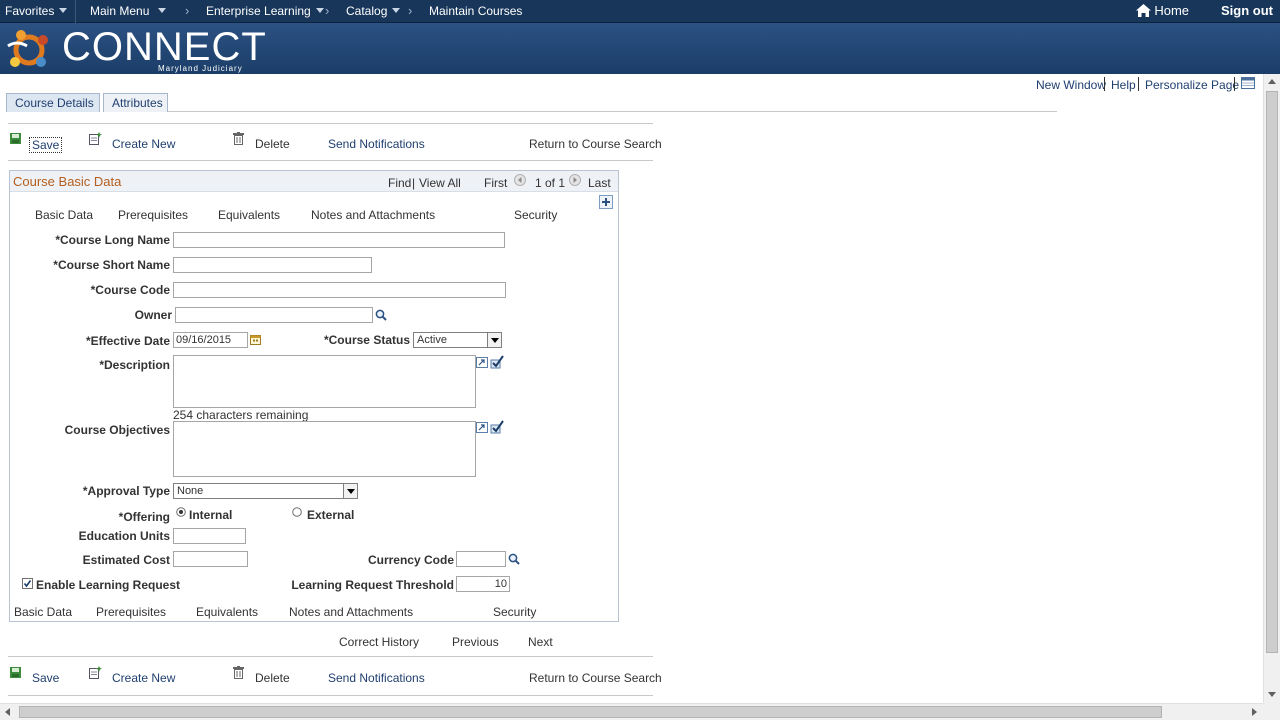  Describe the element at coordinates (27, 583) in the screenshot. I see `enable-learning-request-checkbox` at that location.